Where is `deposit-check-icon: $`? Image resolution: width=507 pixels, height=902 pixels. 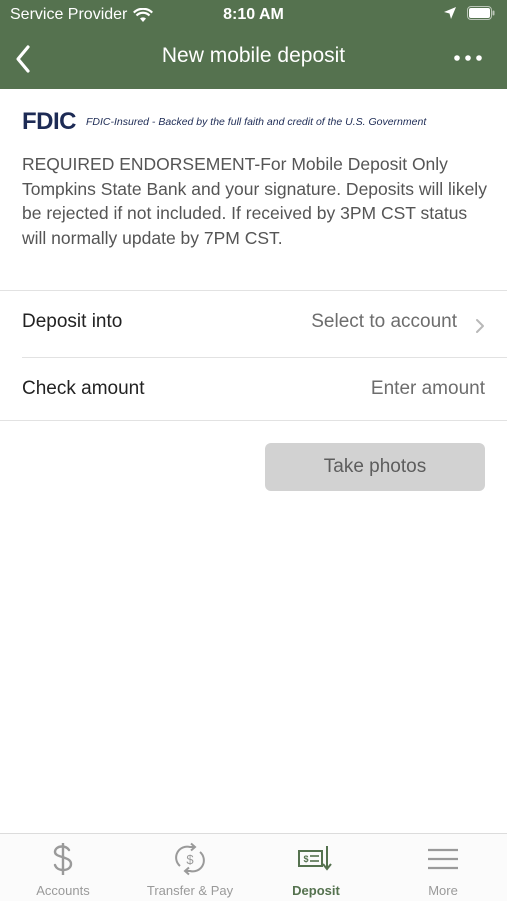 deposit-check-icon: $ is located at coordinates (315, 858).